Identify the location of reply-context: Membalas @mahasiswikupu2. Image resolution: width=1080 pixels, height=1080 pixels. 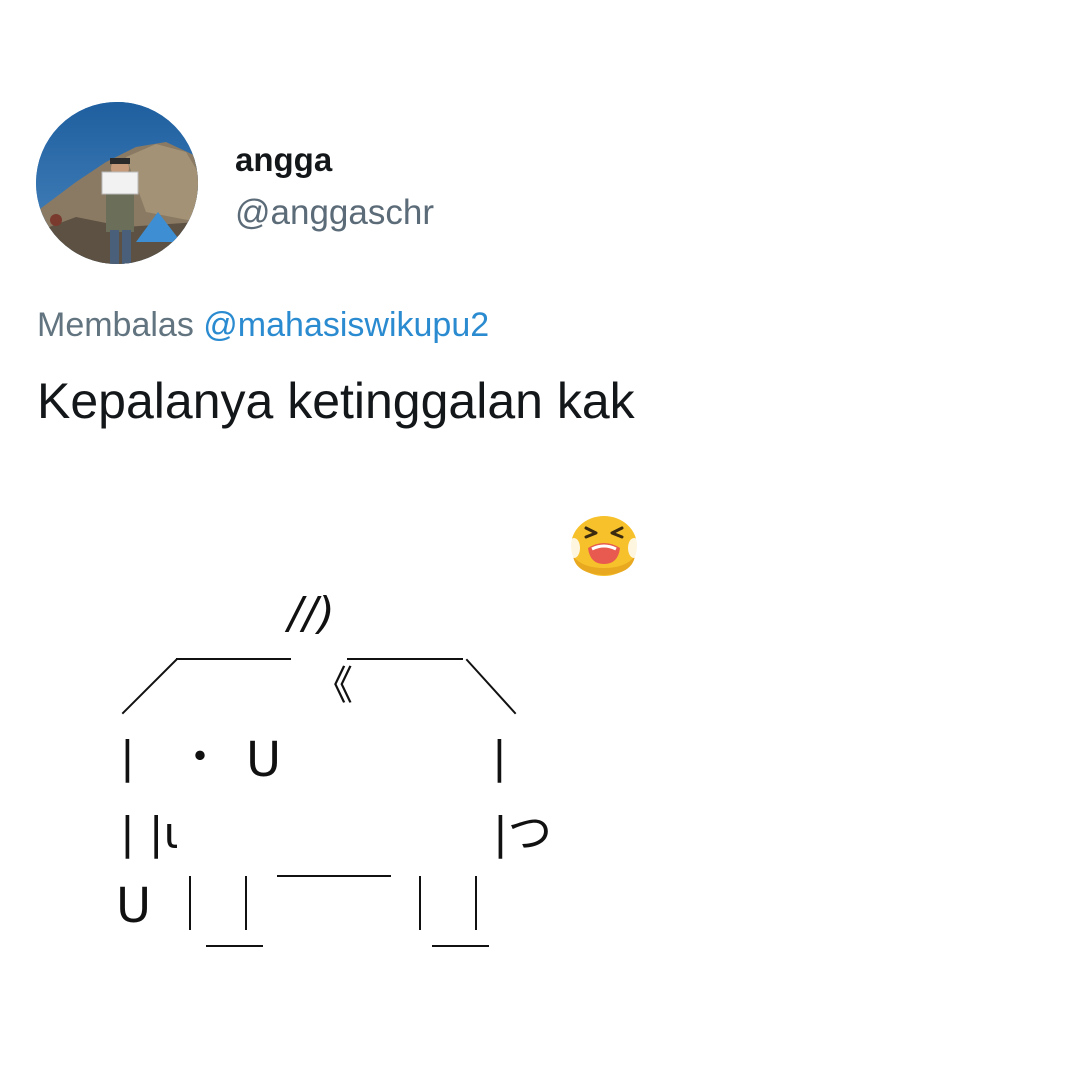
(263, 325).